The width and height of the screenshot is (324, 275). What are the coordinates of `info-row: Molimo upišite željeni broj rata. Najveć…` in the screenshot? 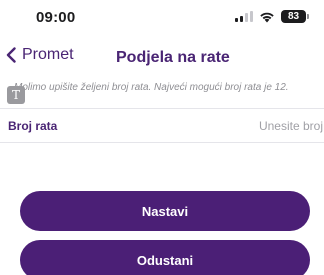 It's located at (162, 89).